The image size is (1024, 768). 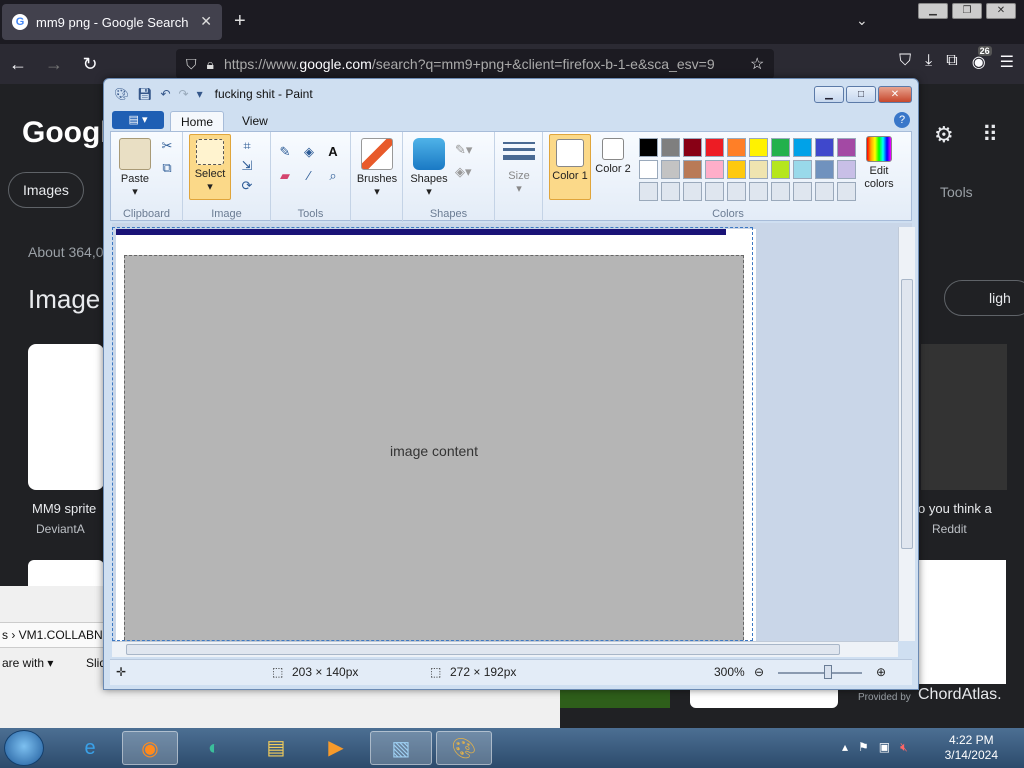 I want to click on resize-icon: ⇲, so click(x=247, y=166).